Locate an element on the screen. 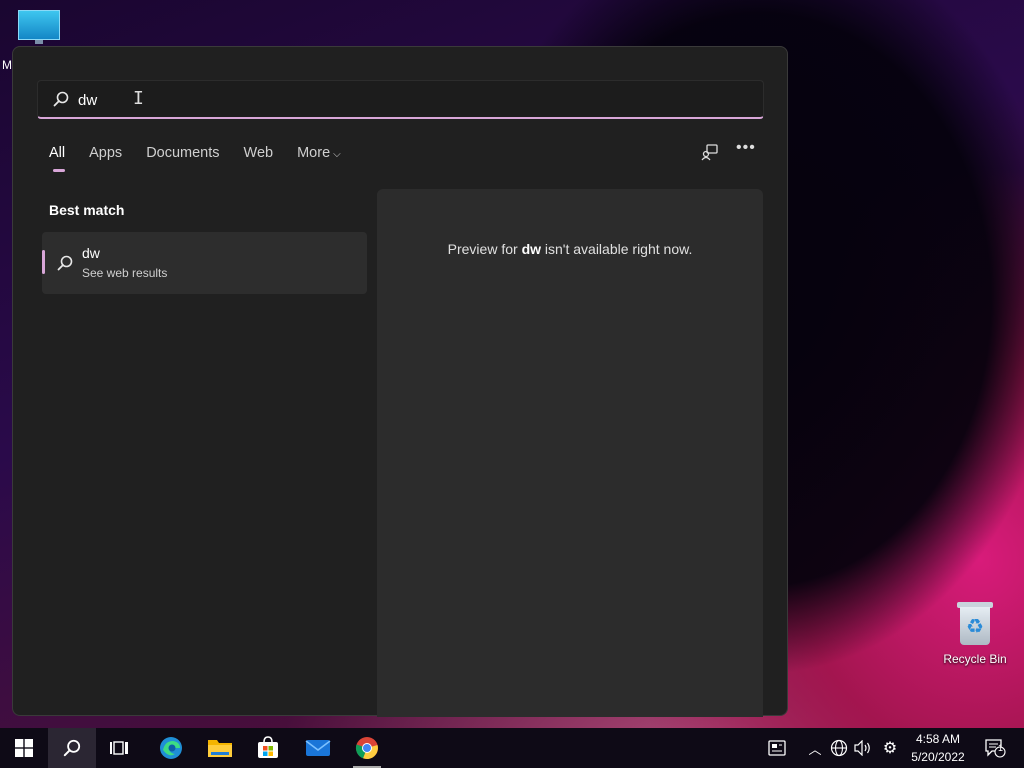 This screenshot has height=768, width=1024. settings-button: ⚙ is located at coordinates (890, 748).